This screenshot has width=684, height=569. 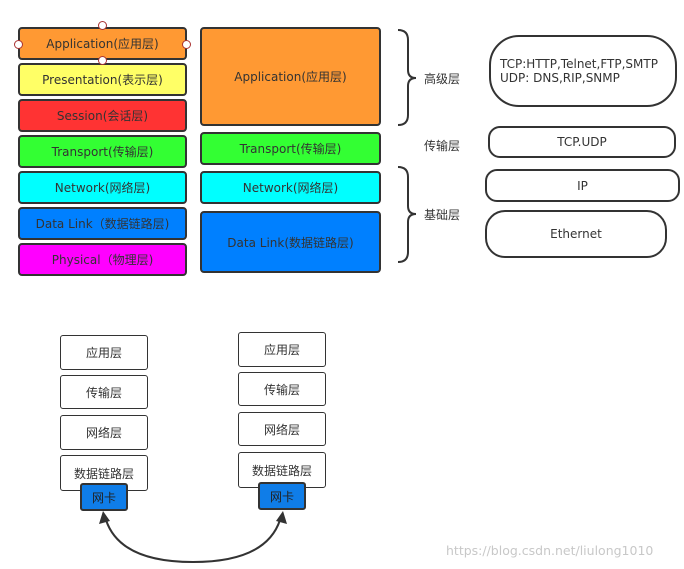 I want to click on protocol-box-link: Ethernet, so click(x=576, y=234).